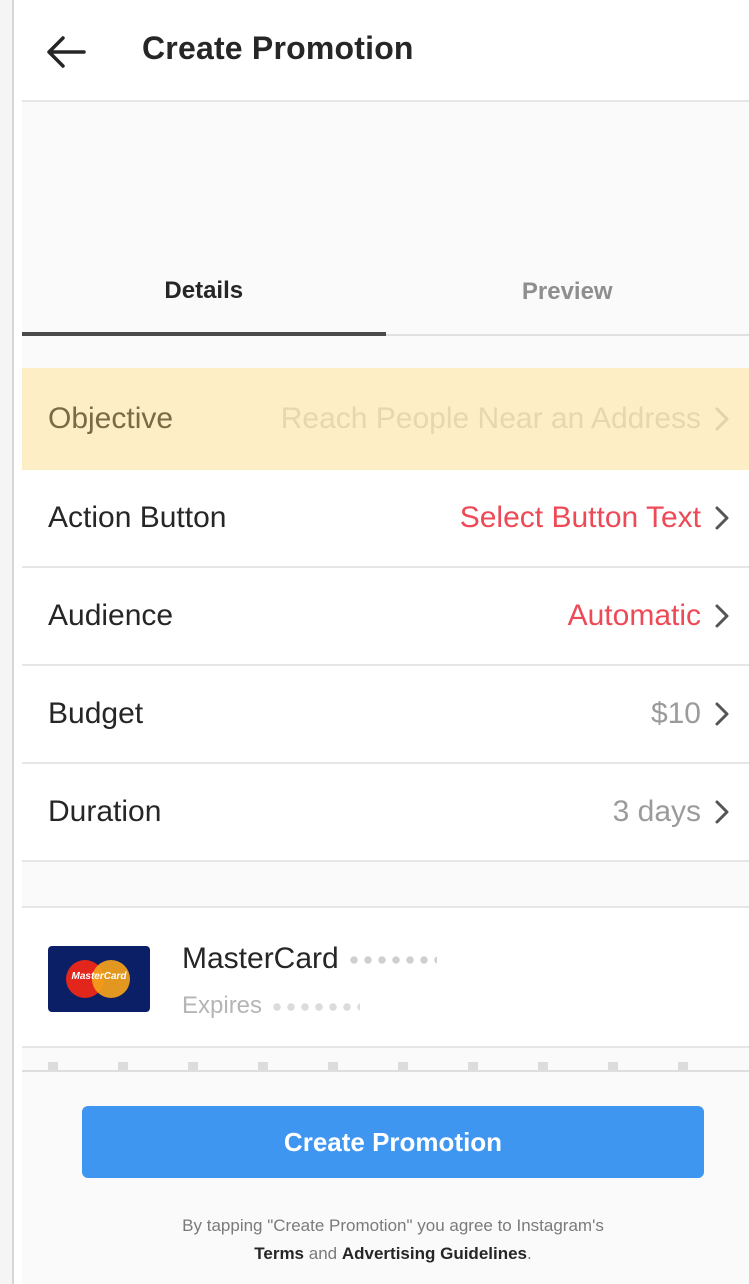 This screenshot has height=1284, width=749. I want to click on back-button, so click(66, 52).